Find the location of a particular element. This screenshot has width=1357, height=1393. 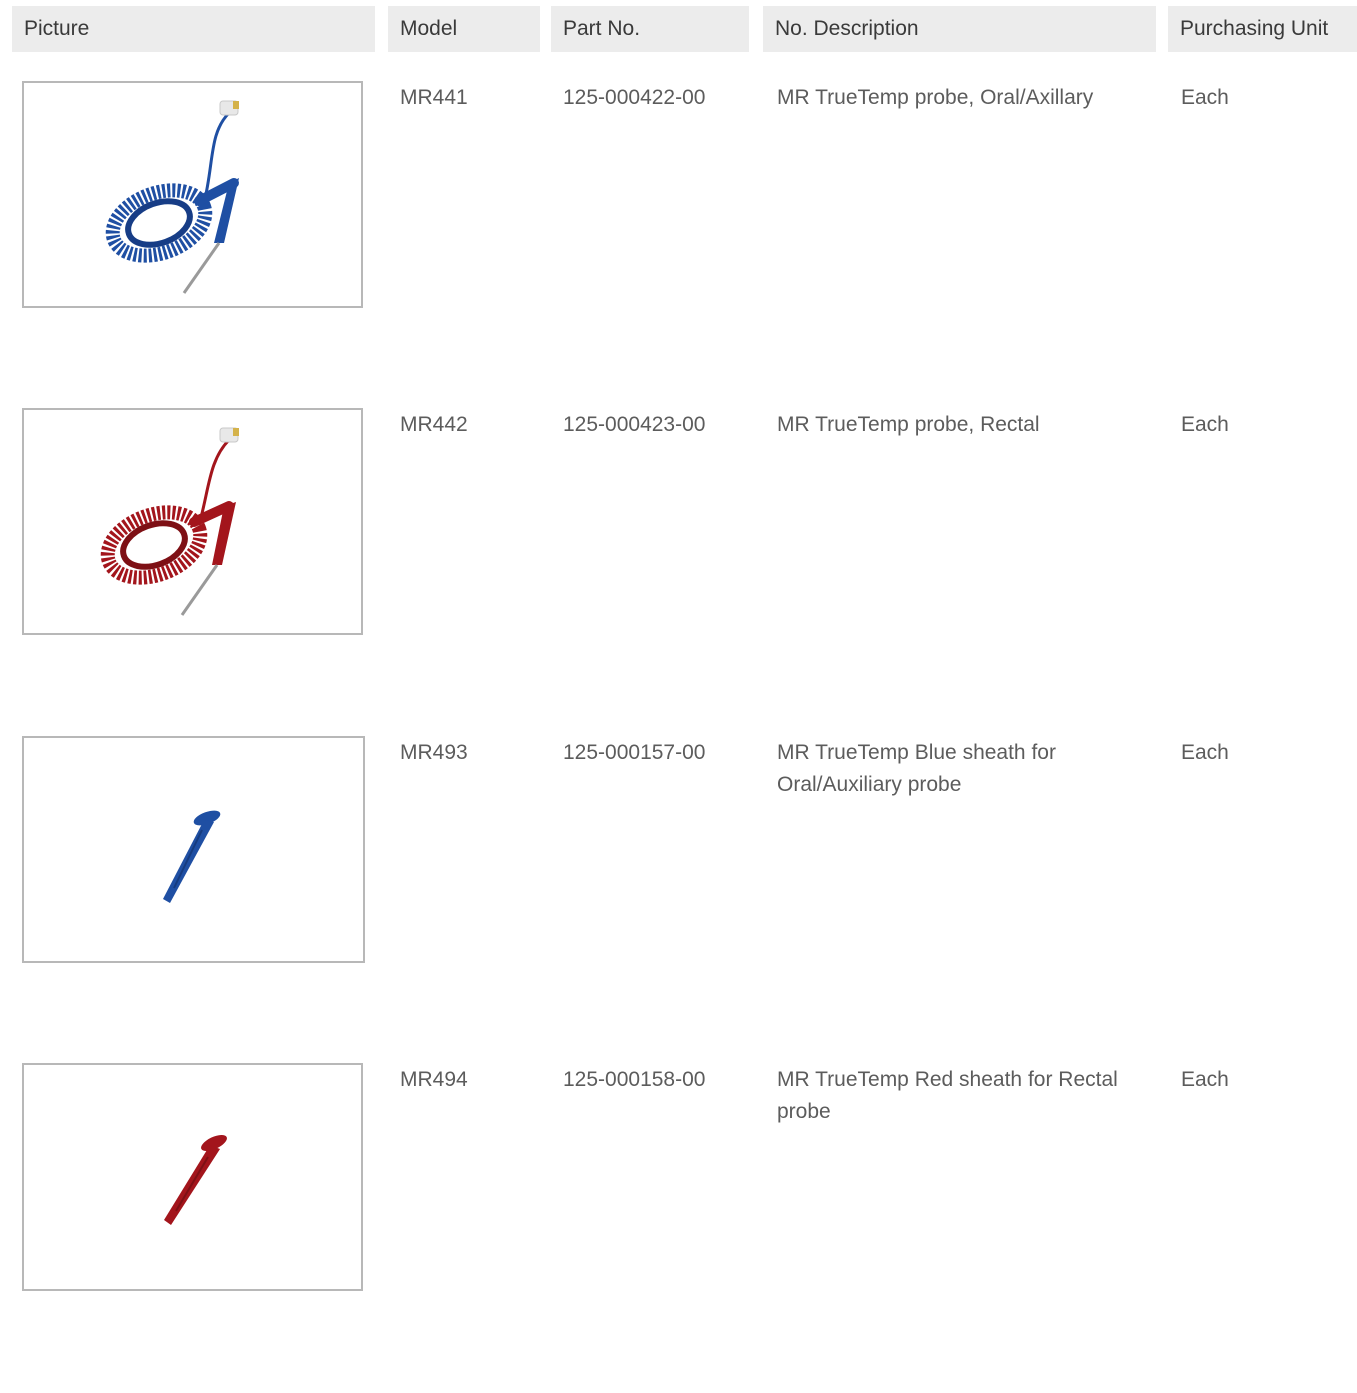

cell-description: MR TrueTemp probe, Rectal is located at coordinates (908, 424).